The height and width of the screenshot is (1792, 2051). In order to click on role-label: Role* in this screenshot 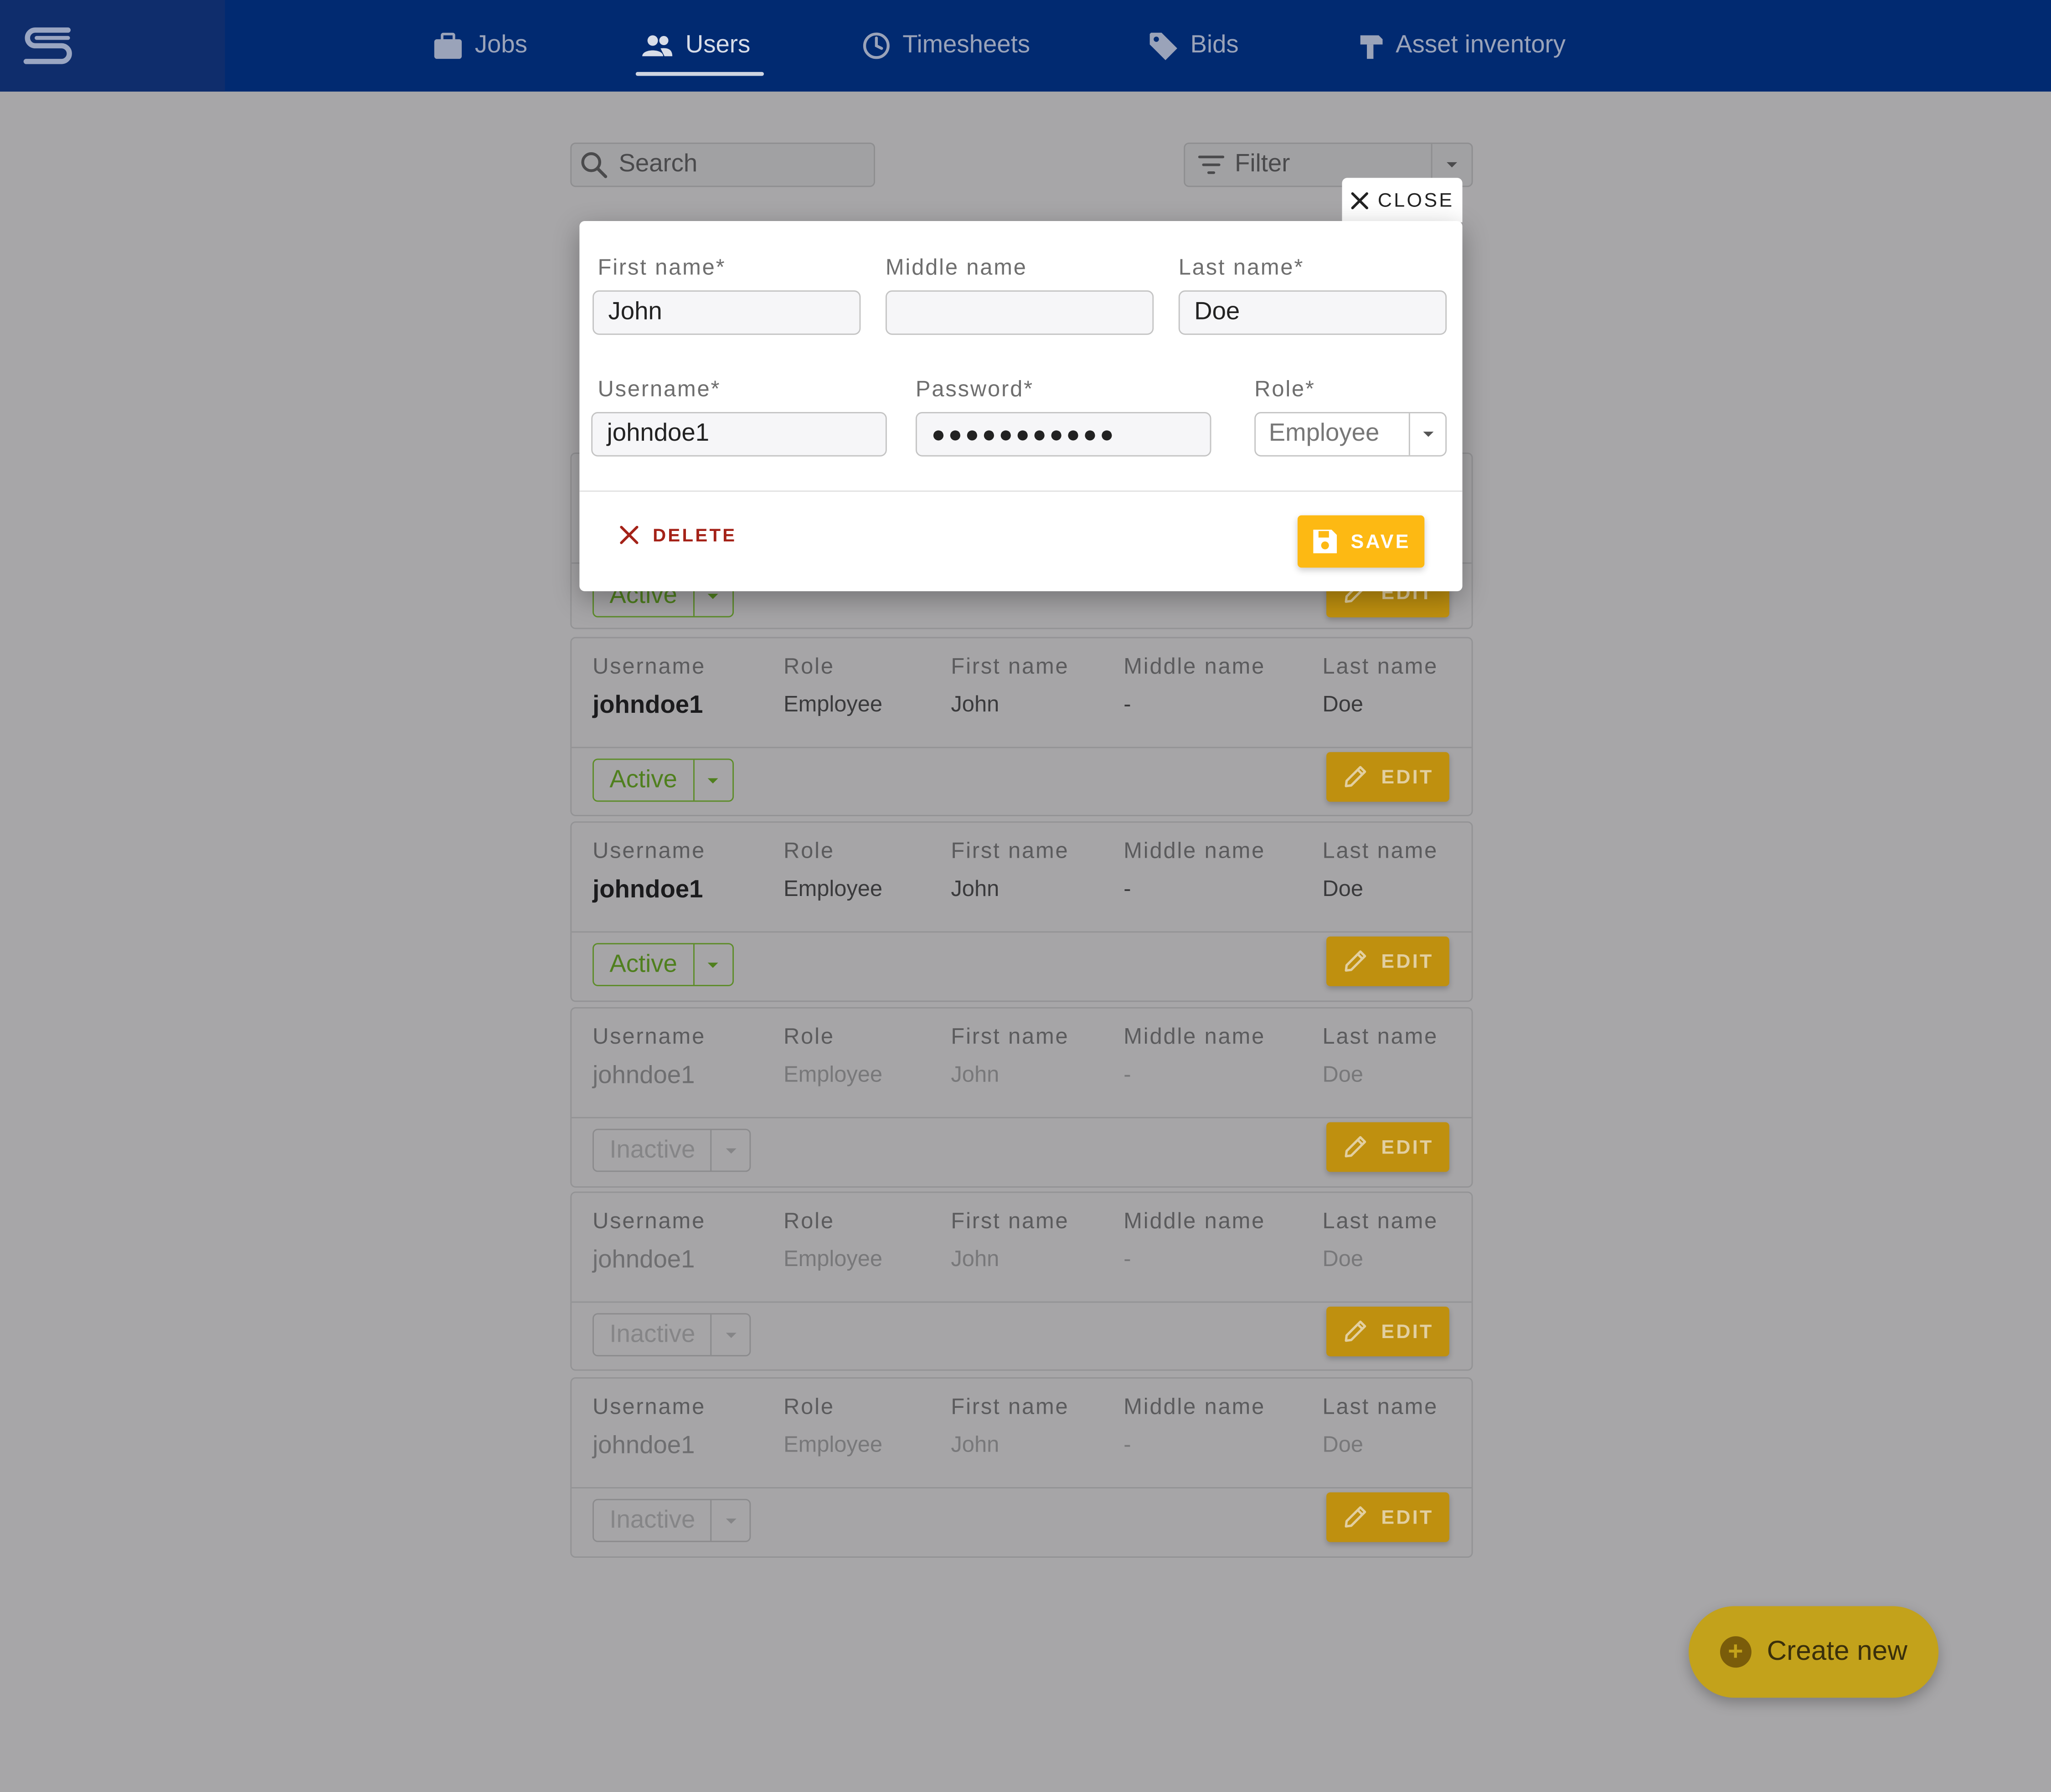, I will do `click(1284, 389)`.